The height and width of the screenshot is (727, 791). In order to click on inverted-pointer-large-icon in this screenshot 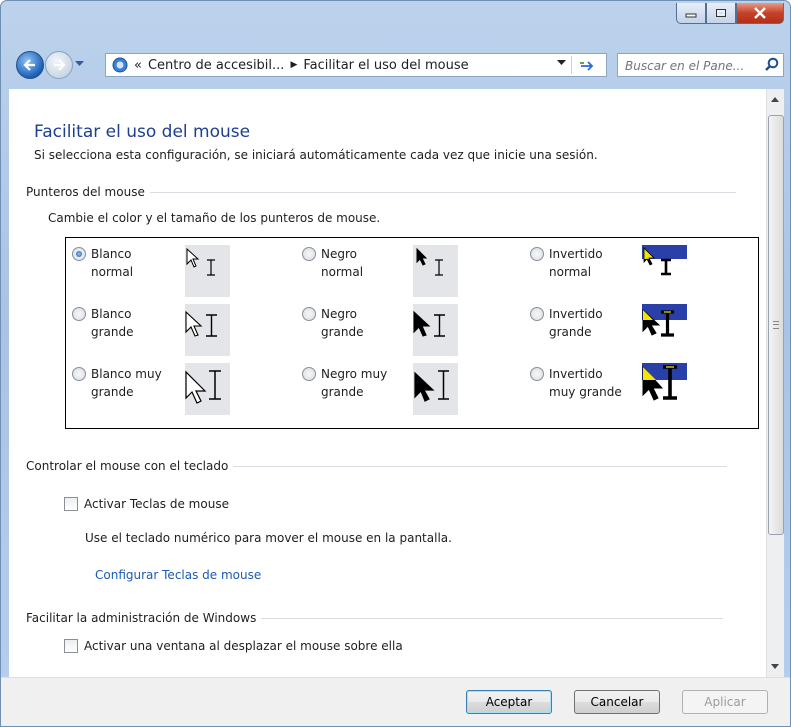, I will do `click(664, 320)`.